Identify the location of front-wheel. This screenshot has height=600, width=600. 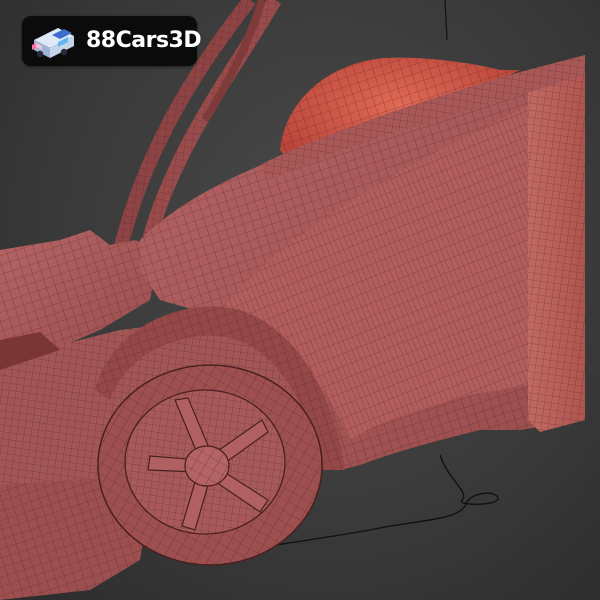
(210, 465).